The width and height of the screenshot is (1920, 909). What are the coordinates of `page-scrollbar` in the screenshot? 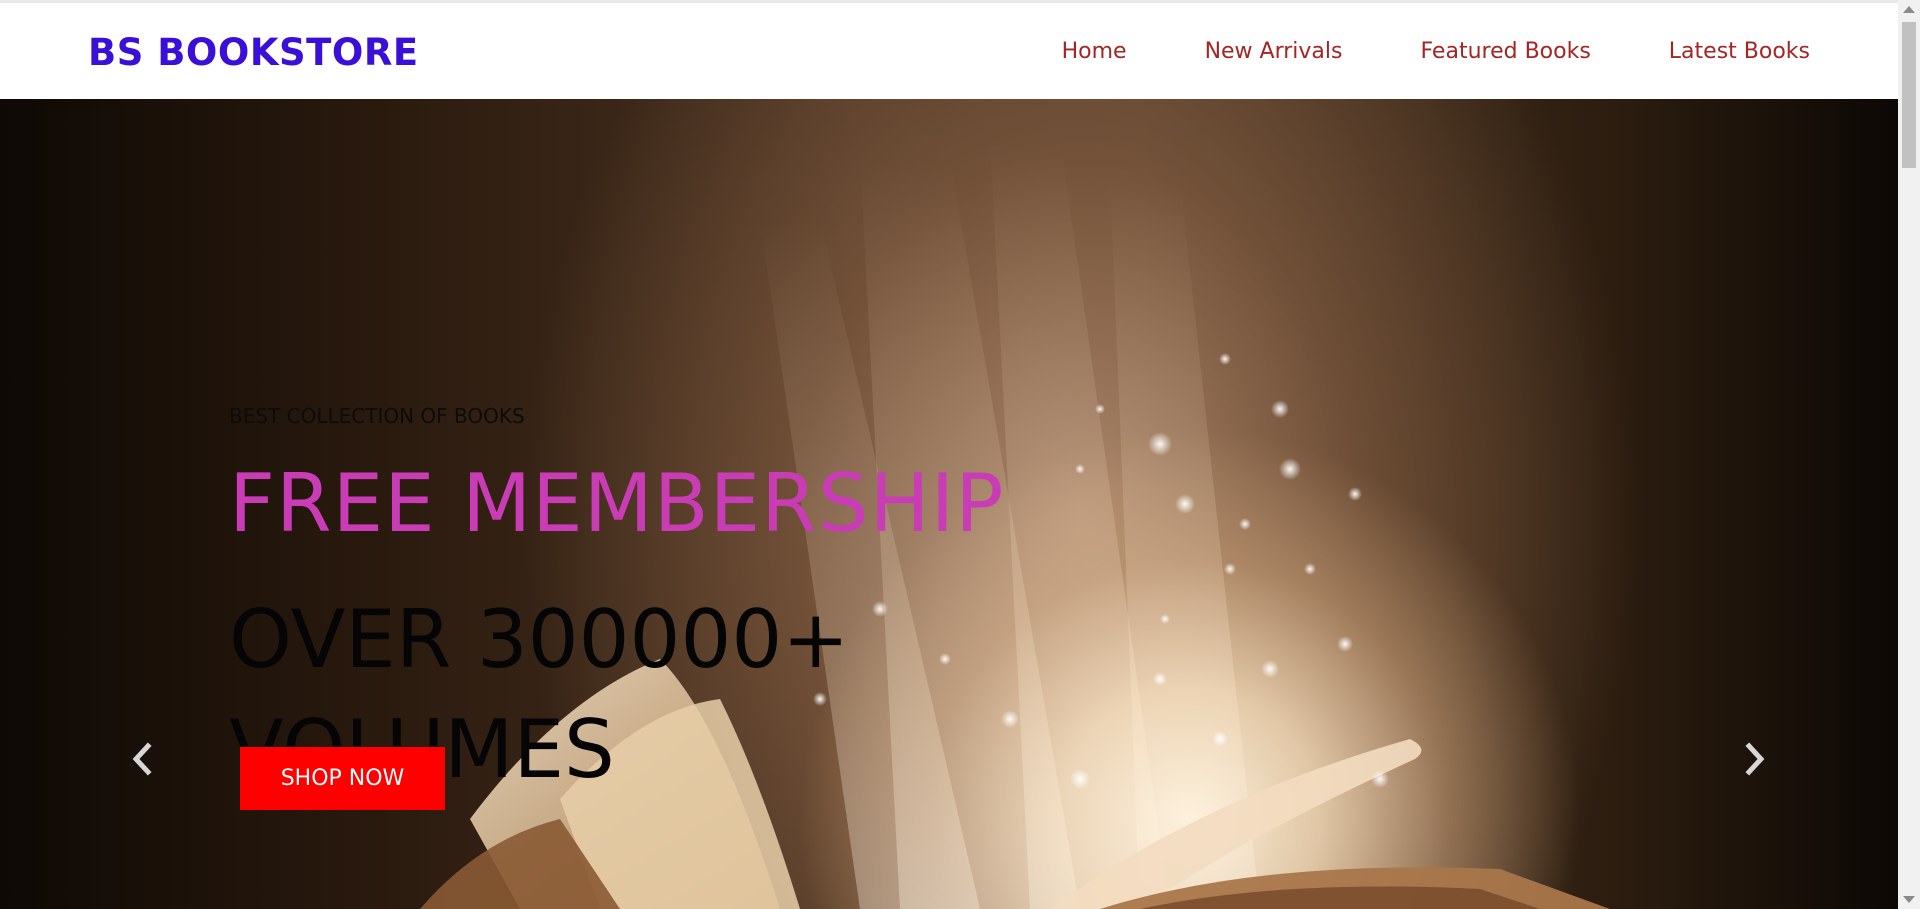 It's located at (1909, 454).